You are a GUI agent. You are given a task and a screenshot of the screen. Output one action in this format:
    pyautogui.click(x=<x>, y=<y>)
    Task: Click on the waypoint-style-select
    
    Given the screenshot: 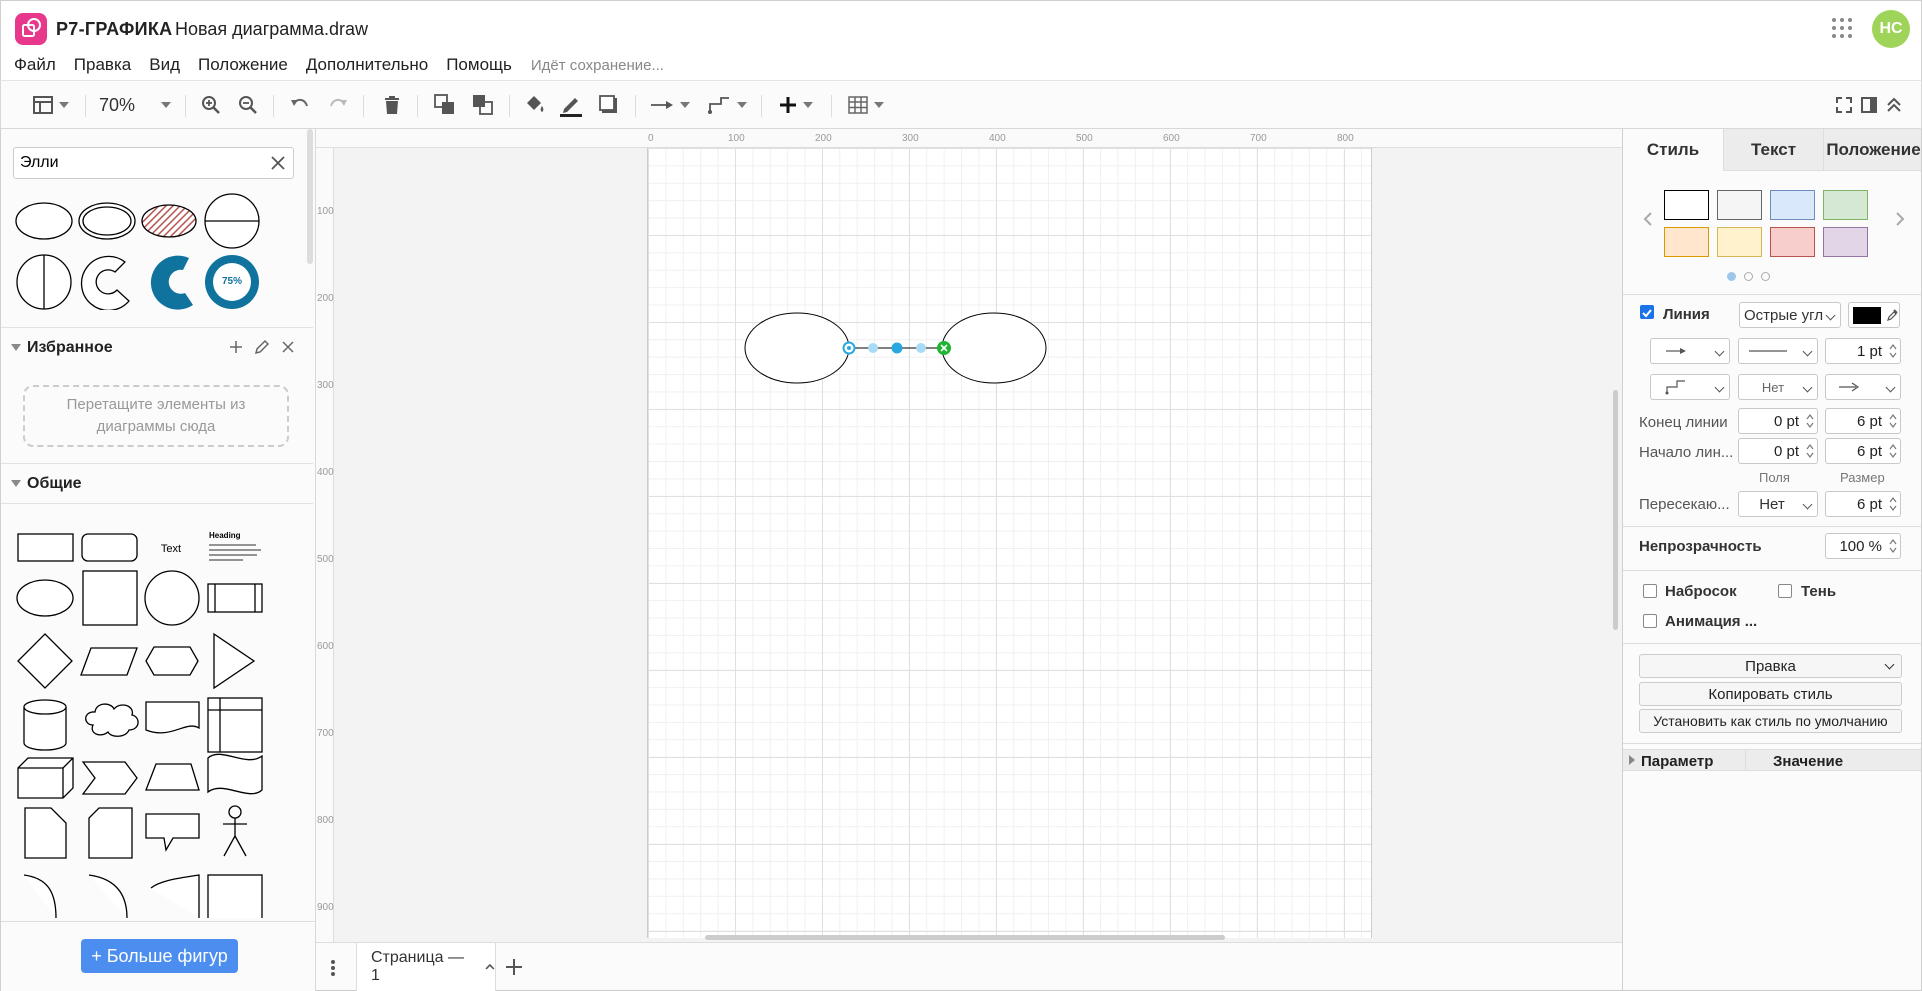 What is the action you would take?
    pyautogui.click(x=1690, y=387)
    